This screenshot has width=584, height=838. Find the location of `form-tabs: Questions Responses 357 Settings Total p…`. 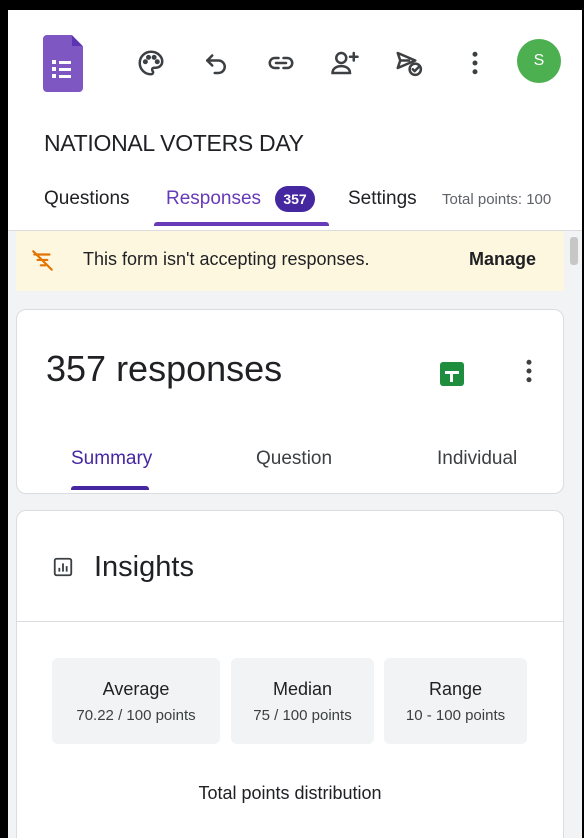

form-tabs: Questions Responses 357 Settings Total p… is located at coordinates (295, 205).